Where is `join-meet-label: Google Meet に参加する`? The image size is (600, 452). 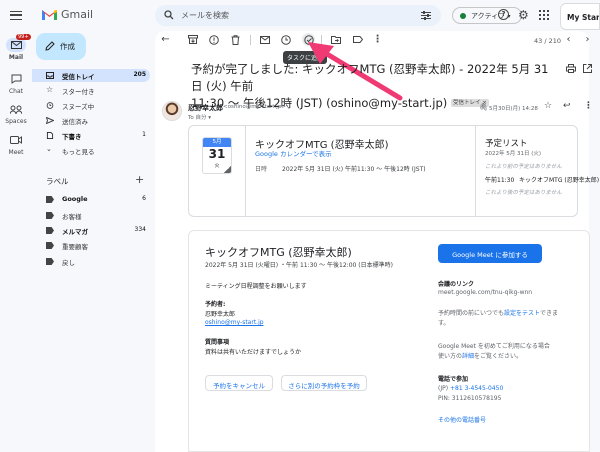
join-meet-label: Google Meet に参加する is located at coordinates (490, 255).